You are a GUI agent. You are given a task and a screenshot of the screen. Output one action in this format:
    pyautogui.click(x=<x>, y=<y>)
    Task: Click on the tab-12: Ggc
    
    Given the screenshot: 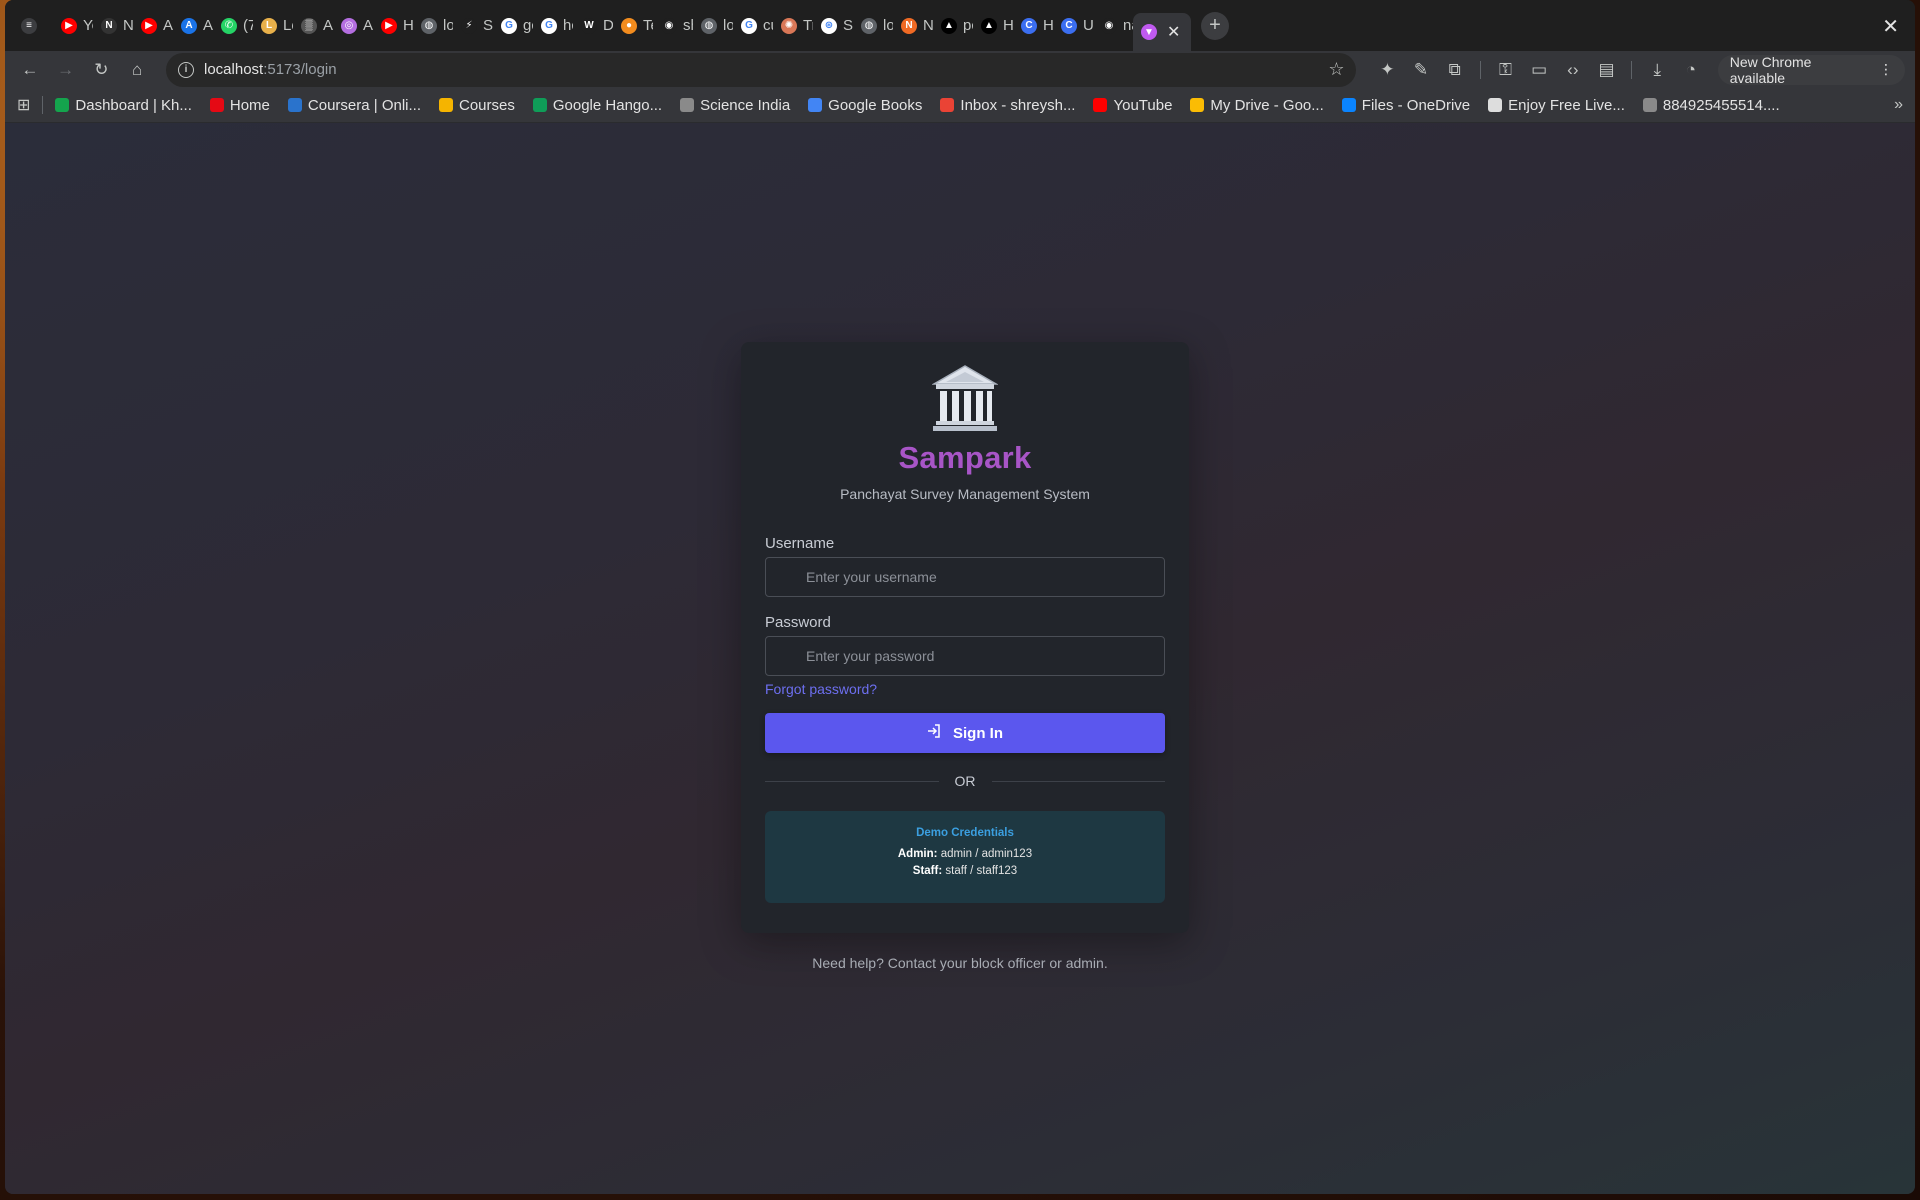 What is the action you would take?
    pyautogui.click(x=513, y=26)
    